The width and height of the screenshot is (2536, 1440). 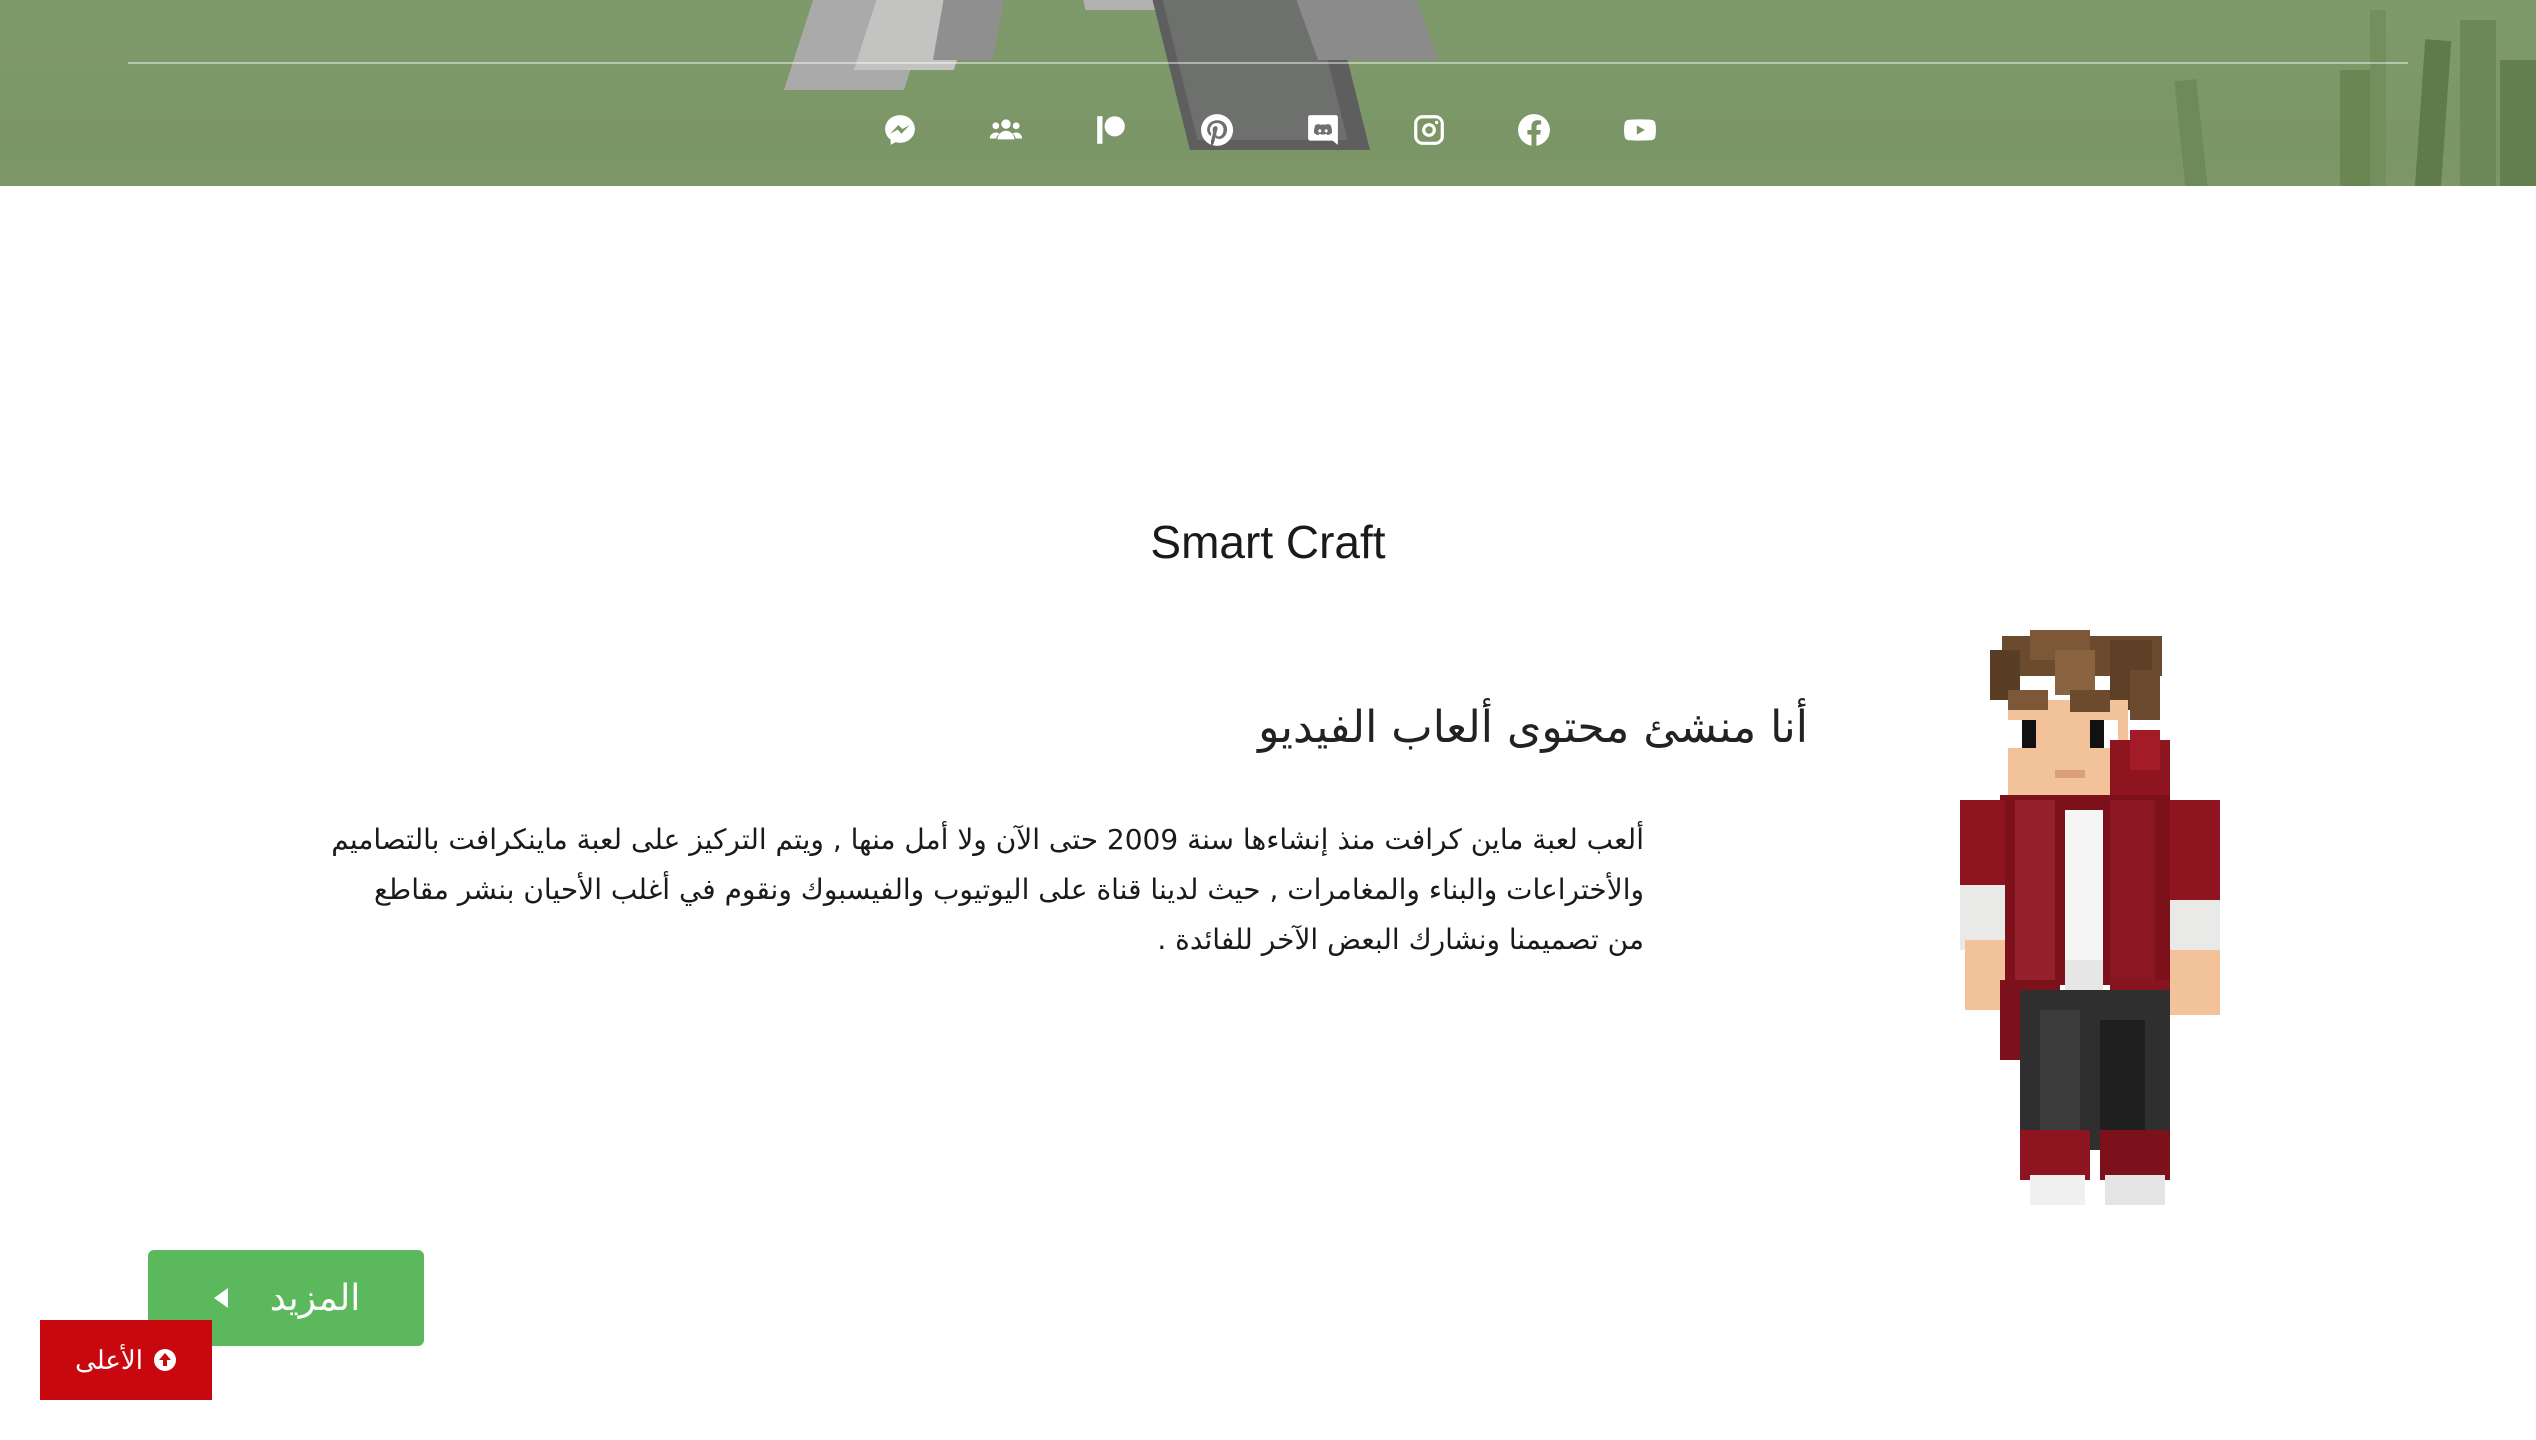 What do you see at coordinates (2110, 925) in the screenshot?
I see `character-skin-image` at bounding box center [2110, 925].